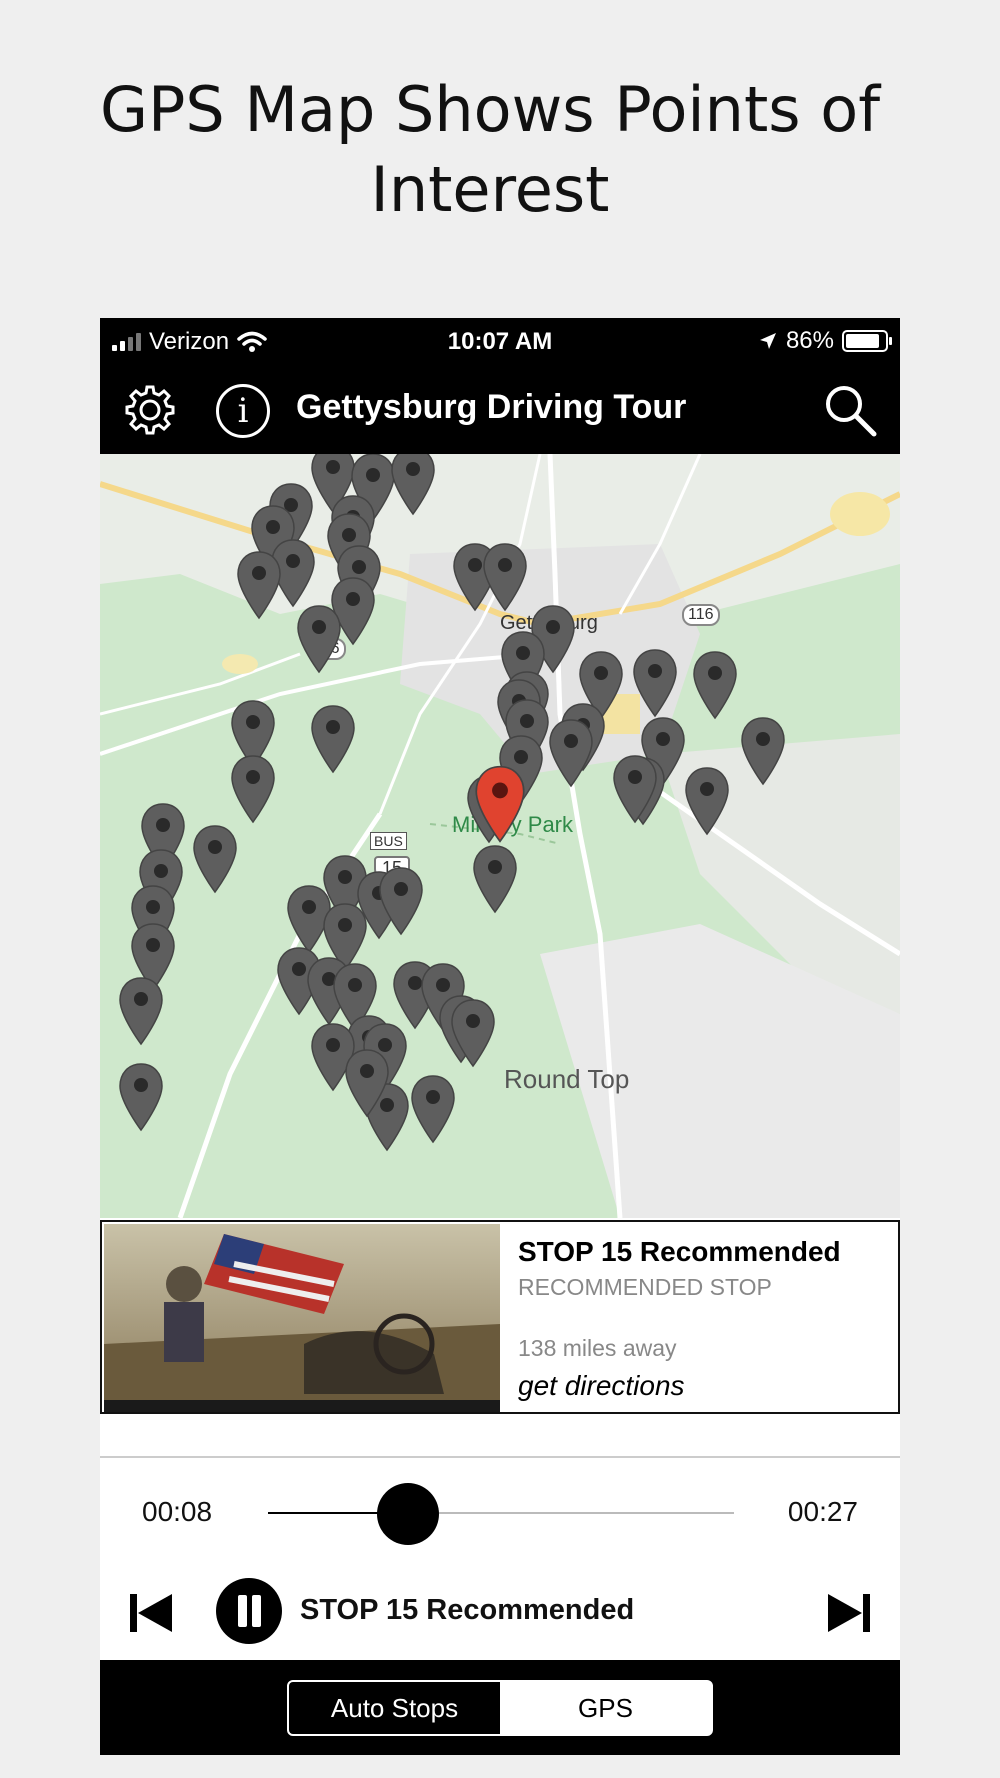 This screenshot has width=1000, height=1778. I want to click on location-arrow-icon, so click(767, 341).